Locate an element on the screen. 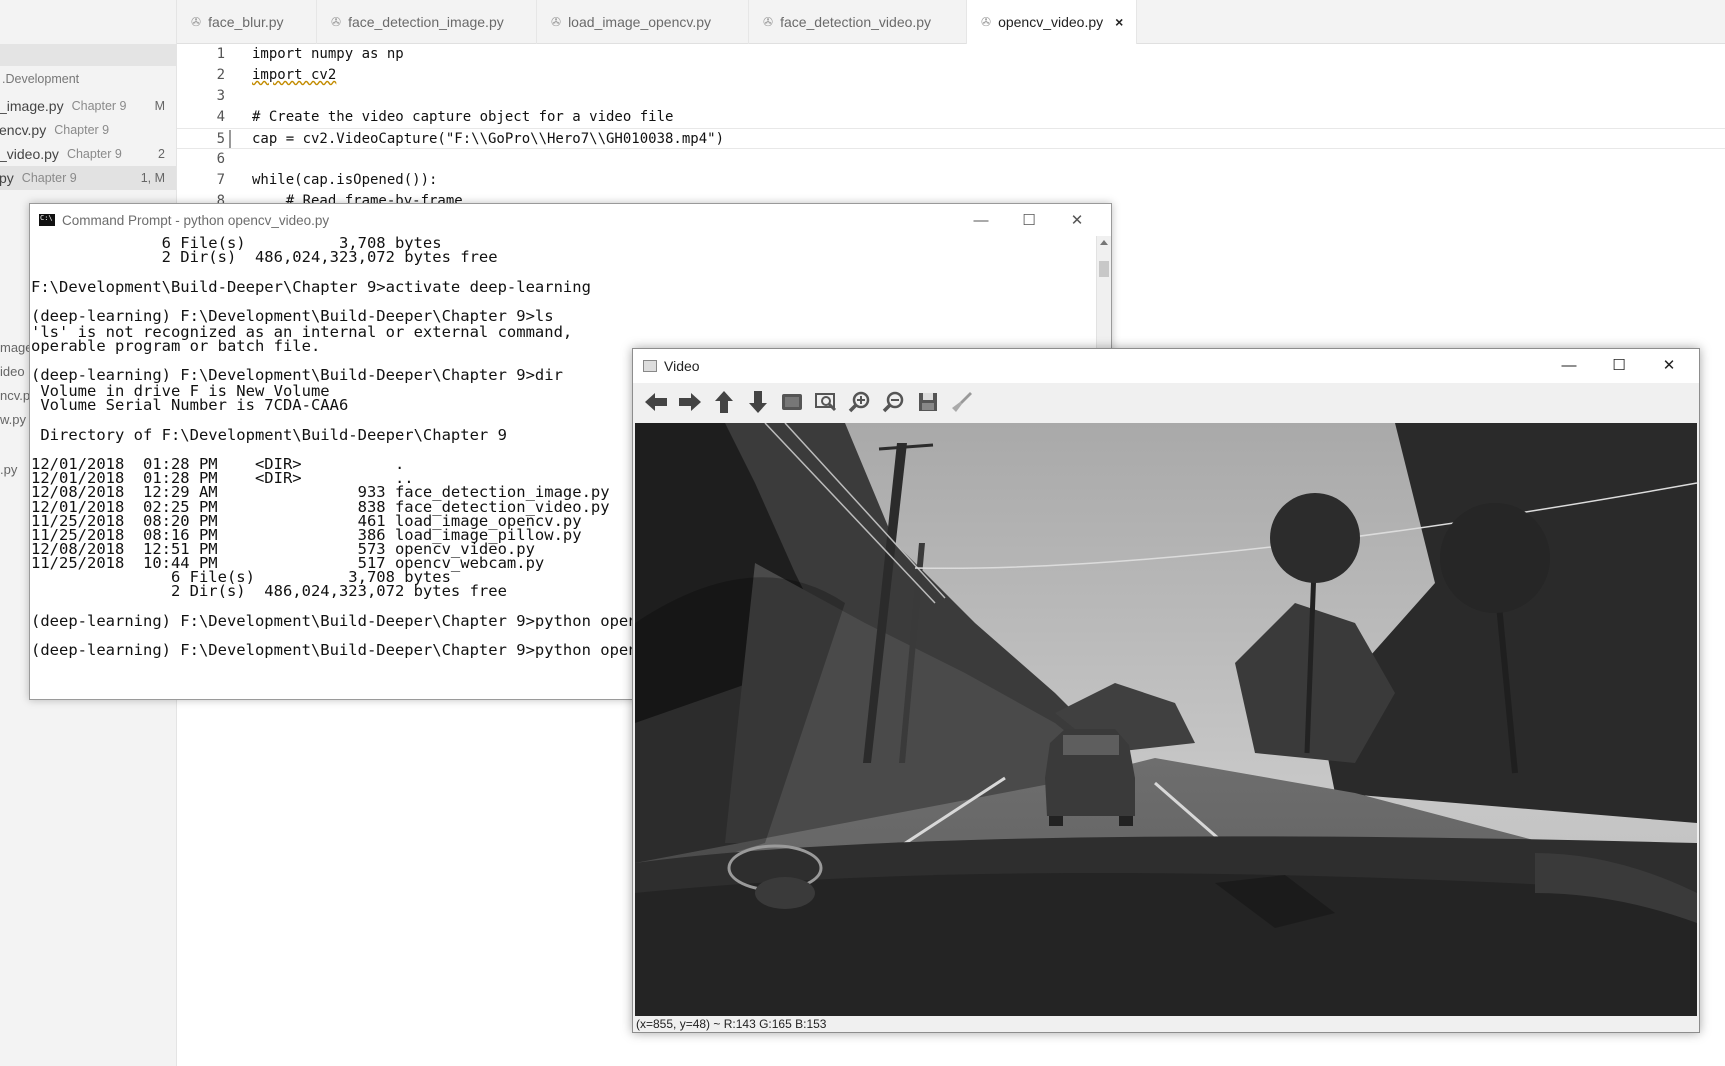 Image resolution: width=1725 pixels, height=1066 pixels. cmd-close-button: ✕ is located at coordinates (1077, 220).